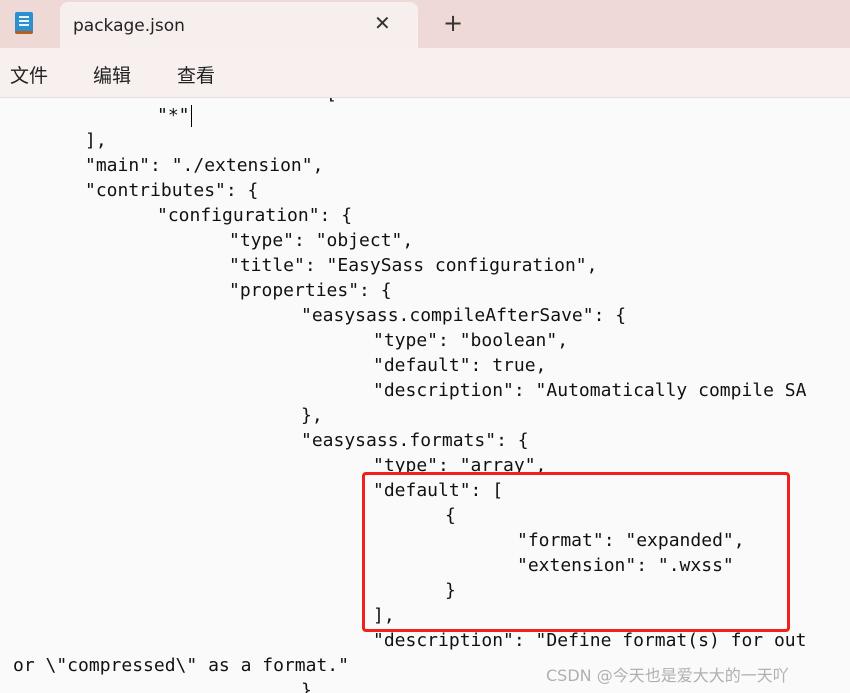 The image size is (850, 693). I want to click on menu-file: 文件, so click(29, 74).